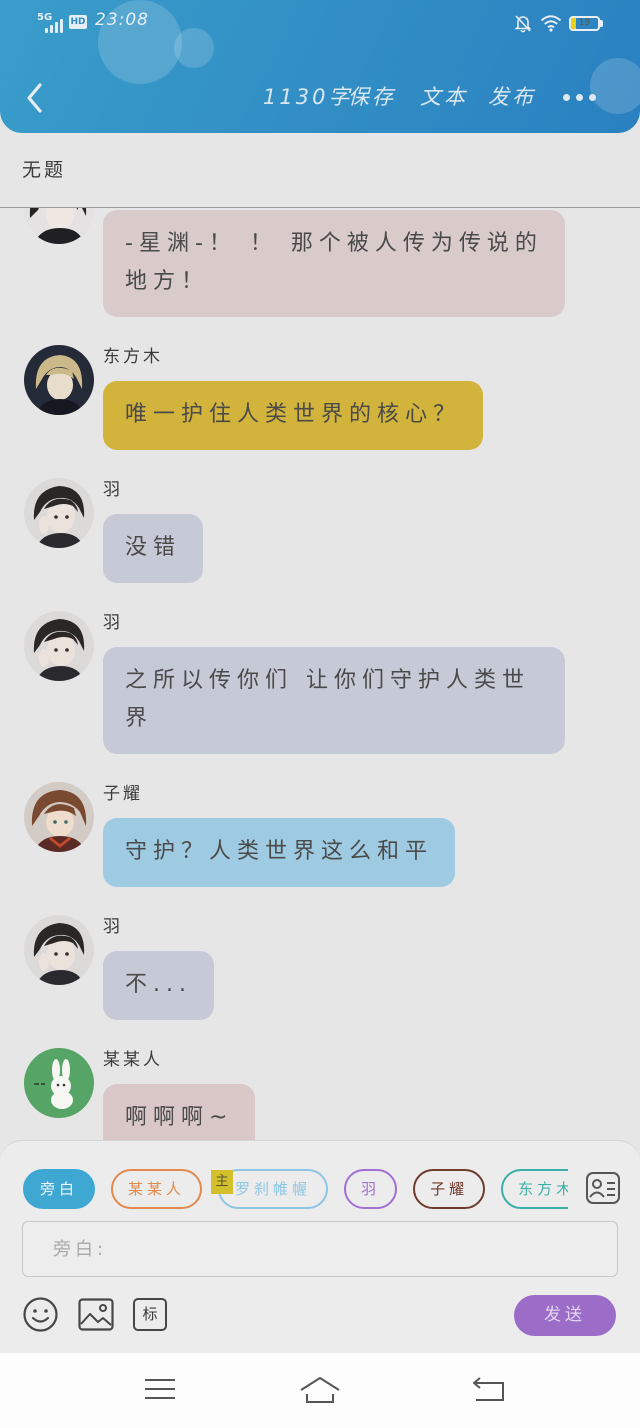 The height and width of the screenshot is (1428, 640). Describe the element at coordinates (444, 97) in the screenshot. I see `text-button: 文本` at that location.